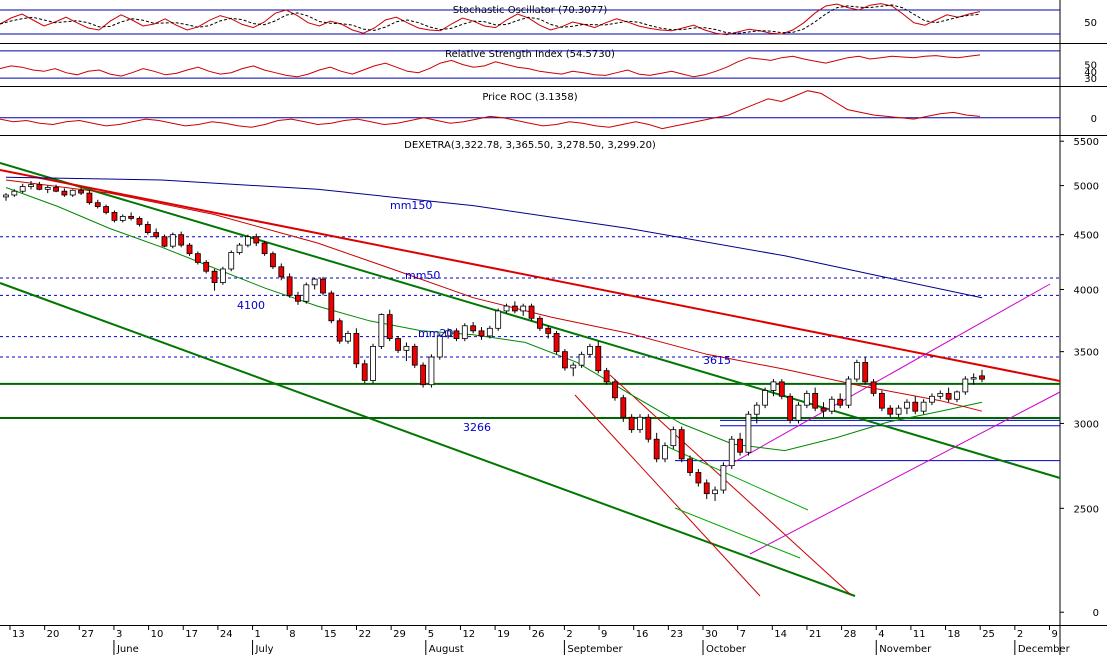 The width and height of the screenshot is (1107, 655). What do you see at coordinates (292, 634) in the screenshot?
I see `date-tick-label: 8` at bounding box center [292, 634].